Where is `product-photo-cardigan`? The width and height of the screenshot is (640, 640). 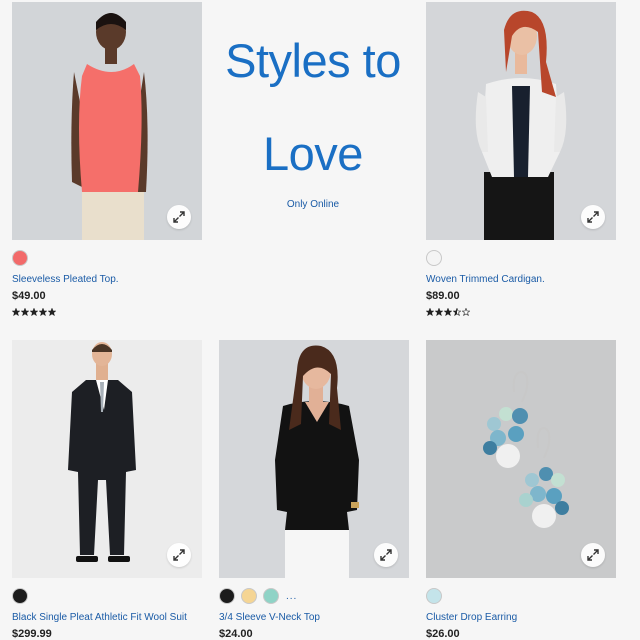
product-photo-cardigan is located at coordinates (521, 121).